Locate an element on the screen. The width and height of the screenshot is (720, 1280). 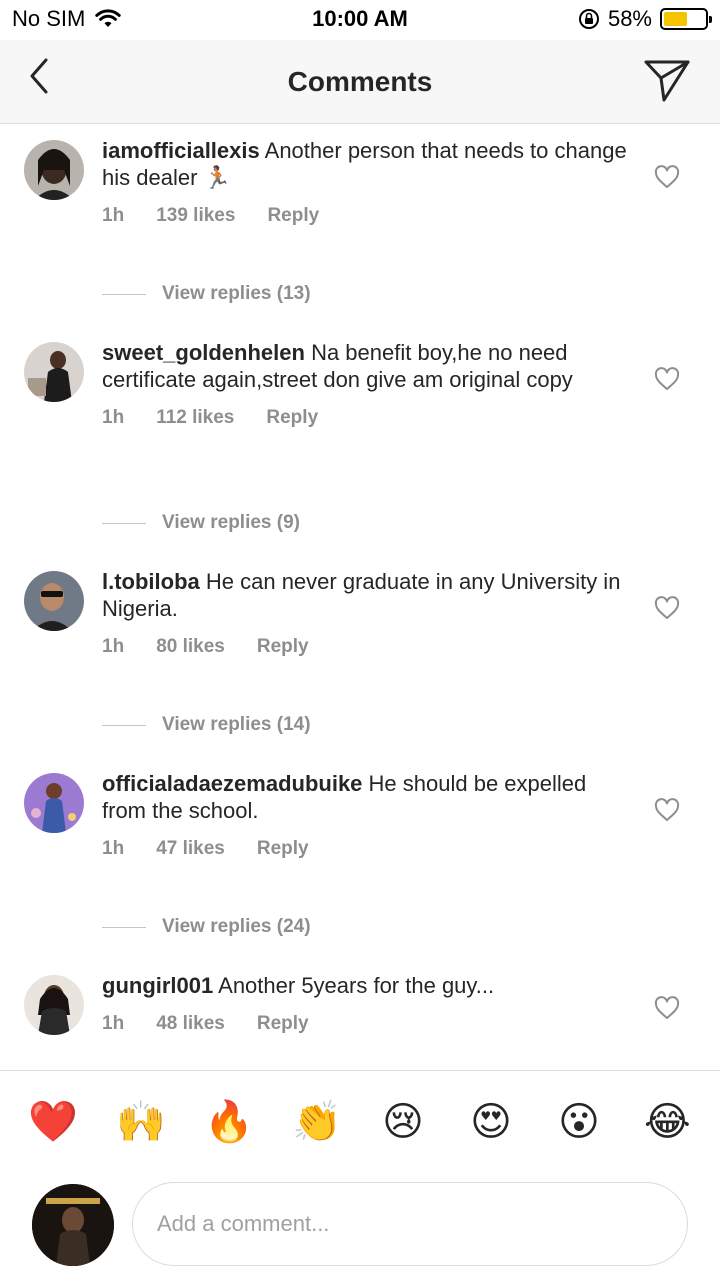
comment-meta: 1h 112 likes Reply is located at coordinates (367, 418).